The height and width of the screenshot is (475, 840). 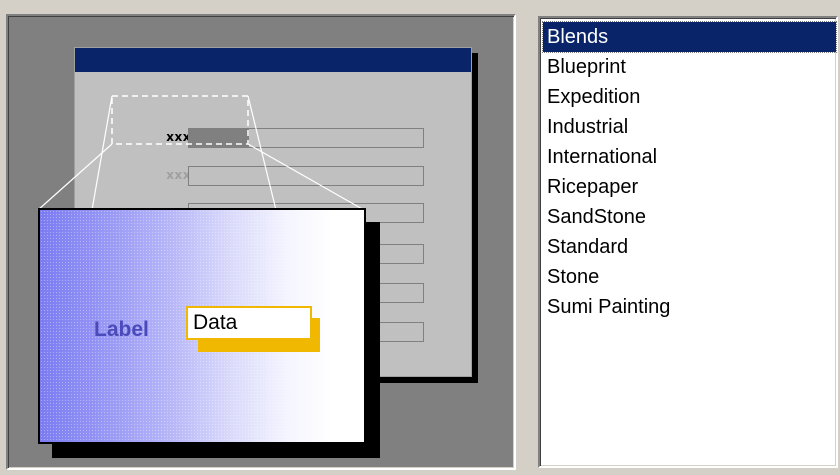 I want to click on style-list-item: Expedition, so click(x=689, y=97).